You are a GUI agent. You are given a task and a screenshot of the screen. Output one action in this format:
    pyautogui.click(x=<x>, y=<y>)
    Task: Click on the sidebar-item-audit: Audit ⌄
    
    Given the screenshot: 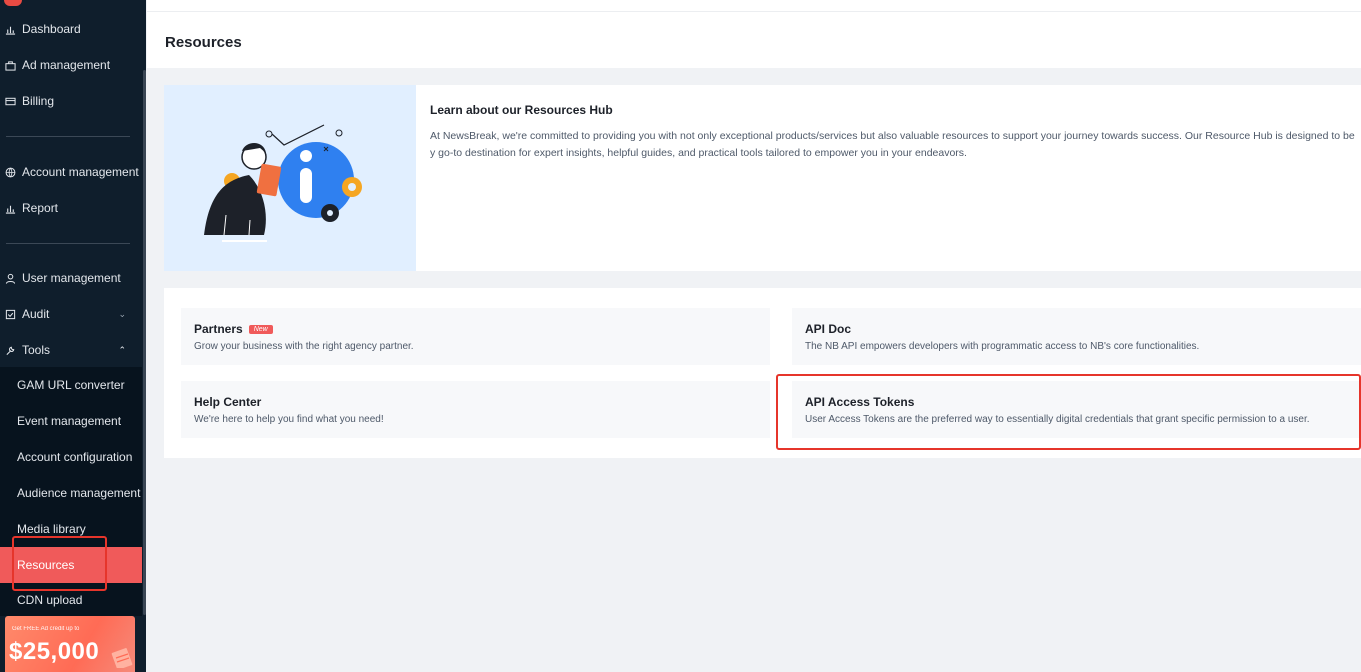 What is the action you would take?
    pyautogui.click(x=71, y=314)
    